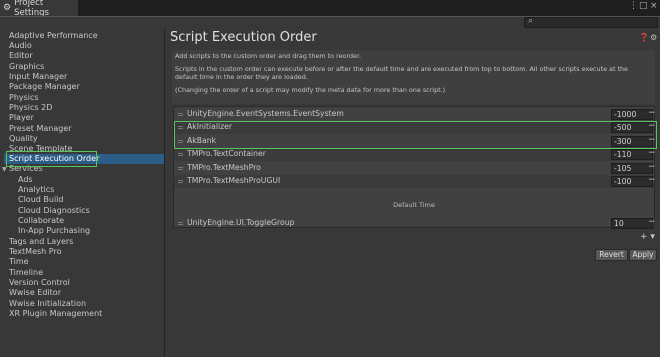 This screenshot has height=357, width=660. I want to click on sidebar-item-collaborate: Collaborate, so click(41, 221).